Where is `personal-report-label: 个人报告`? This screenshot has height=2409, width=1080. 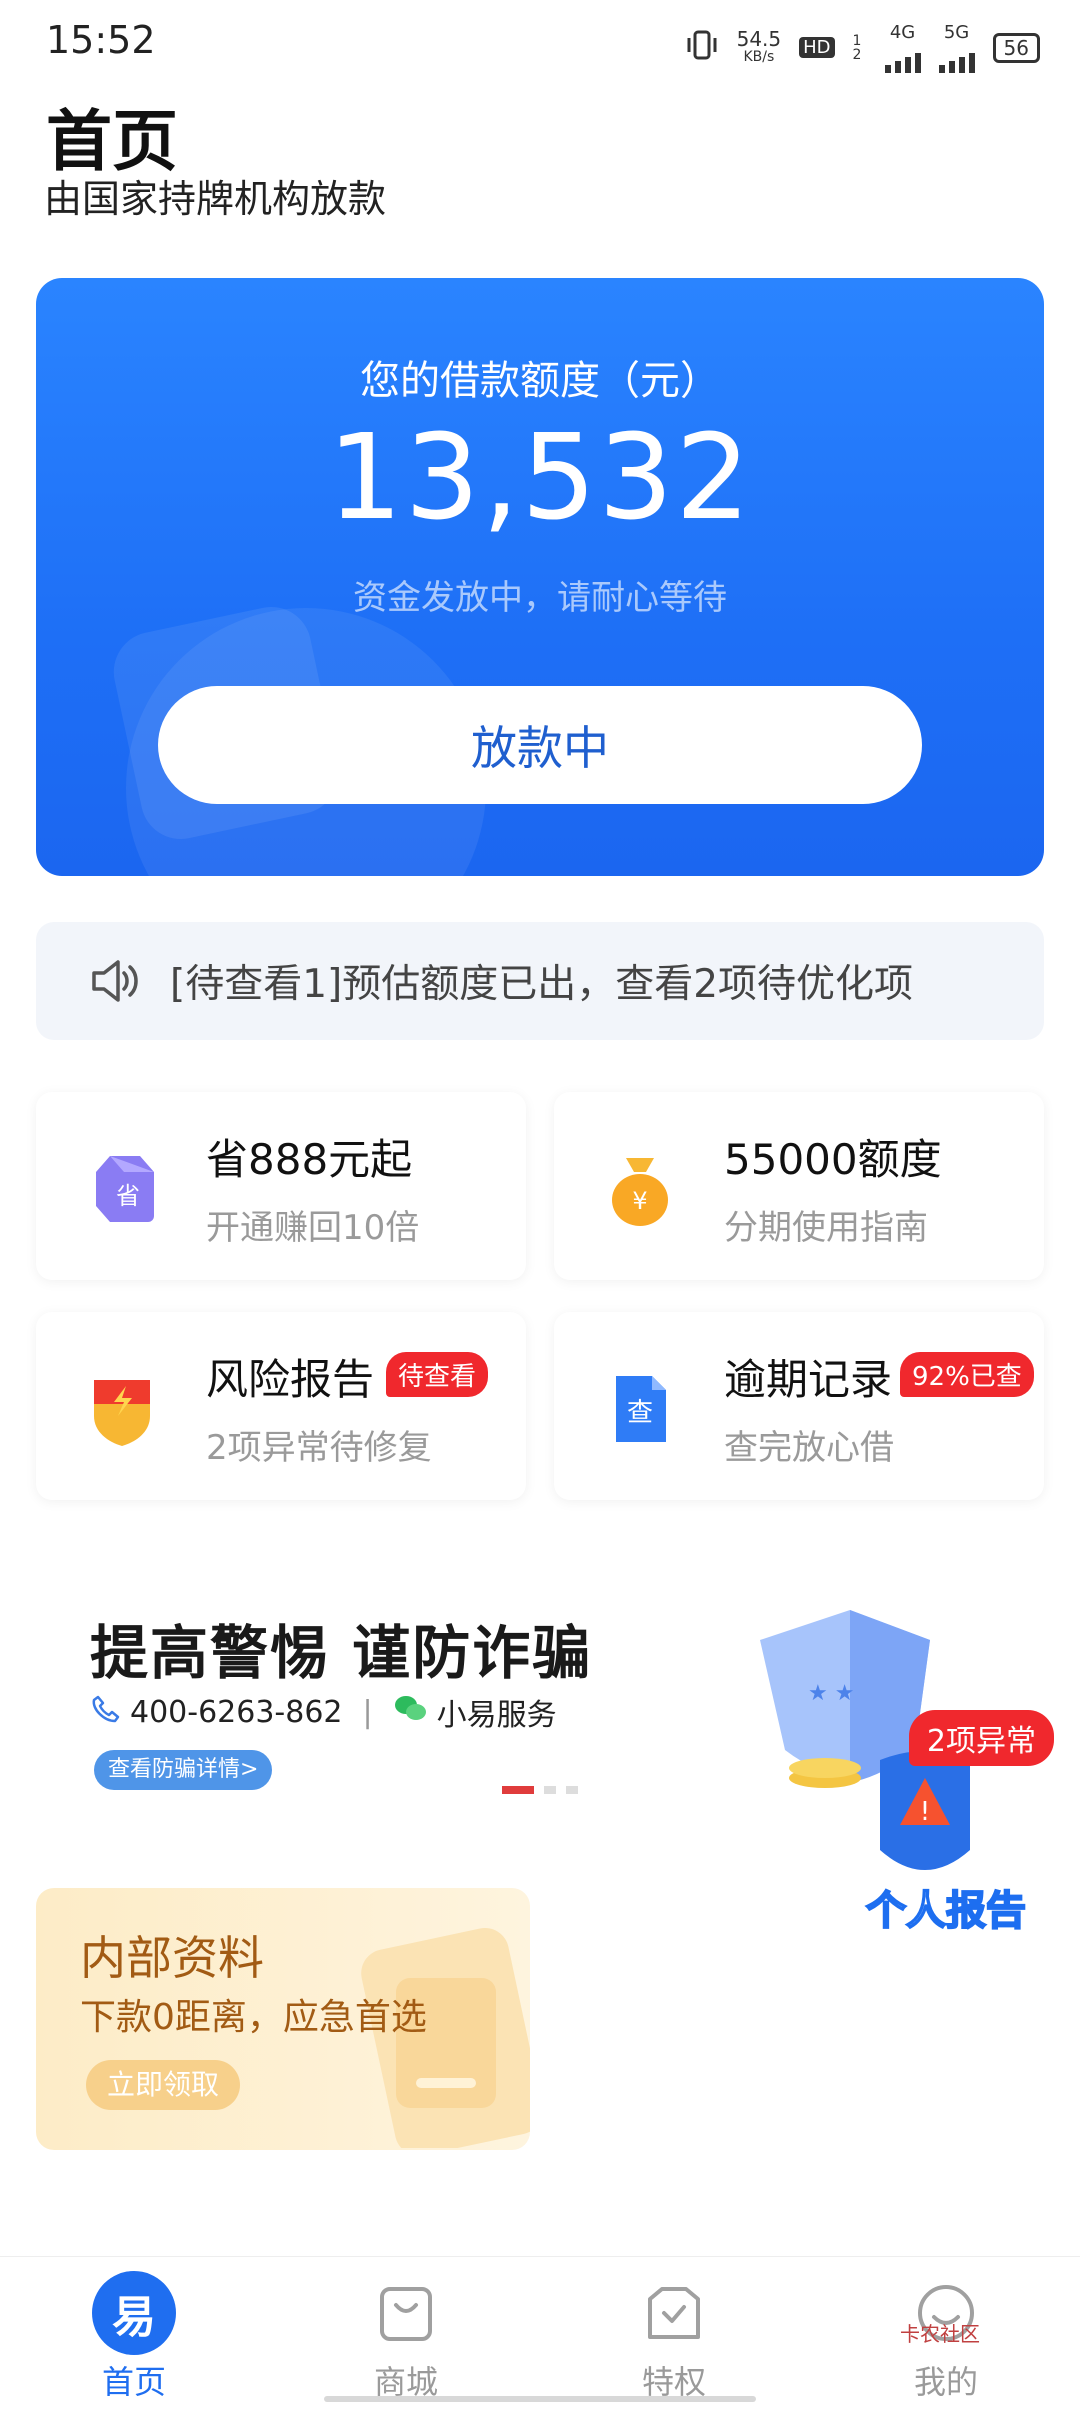
personal-report-label: 个人报告 is located at coordinates (946, 1911).